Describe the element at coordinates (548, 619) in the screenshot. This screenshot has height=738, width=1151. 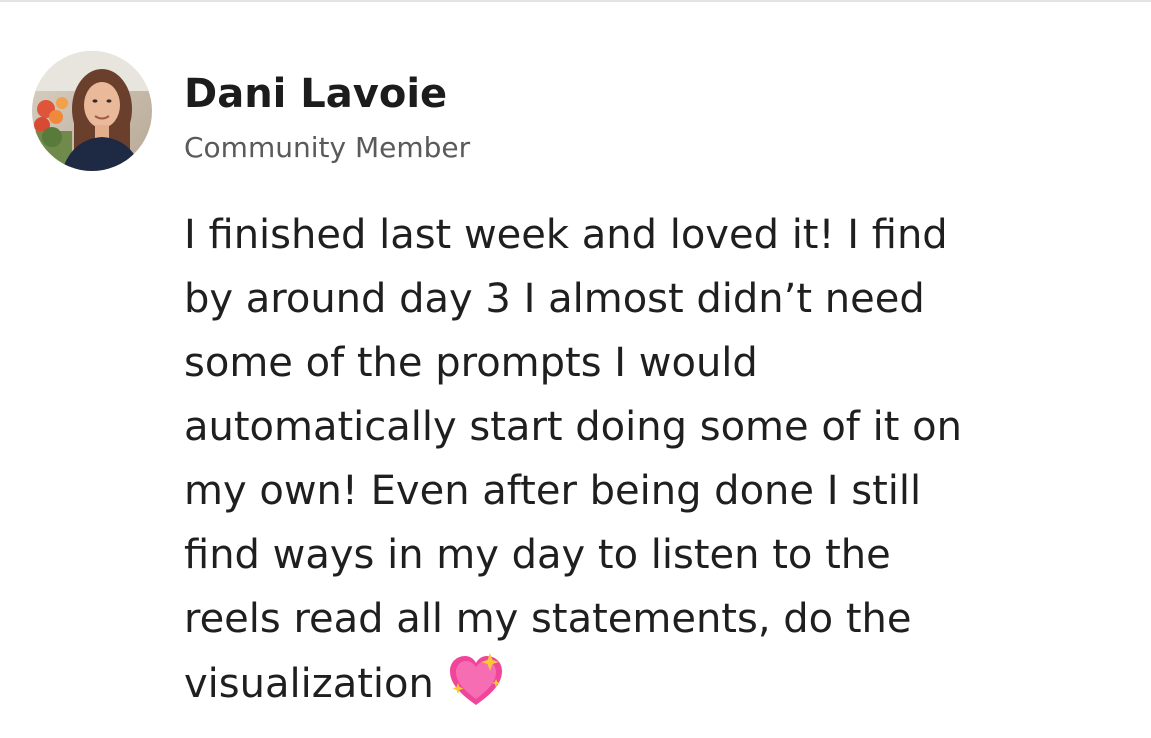
I see `comment-line: reels read all my statements, do the` at that location.